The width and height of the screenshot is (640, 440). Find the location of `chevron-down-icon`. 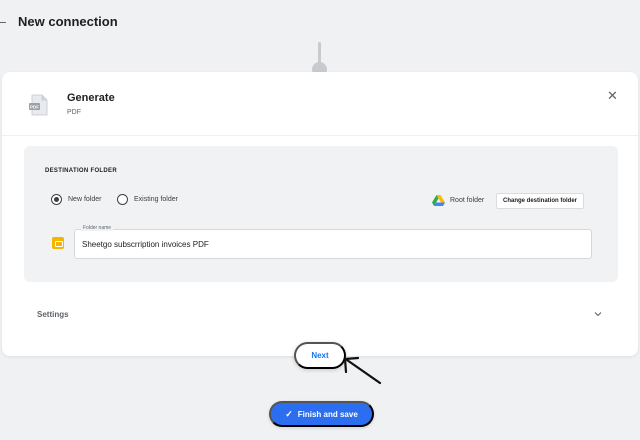

chevron-down-icon is located at coordinates (598, 314).